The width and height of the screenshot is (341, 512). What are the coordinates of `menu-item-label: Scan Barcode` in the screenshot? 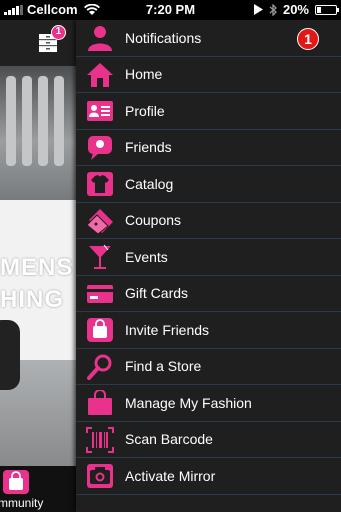 It's located at (169, 439).